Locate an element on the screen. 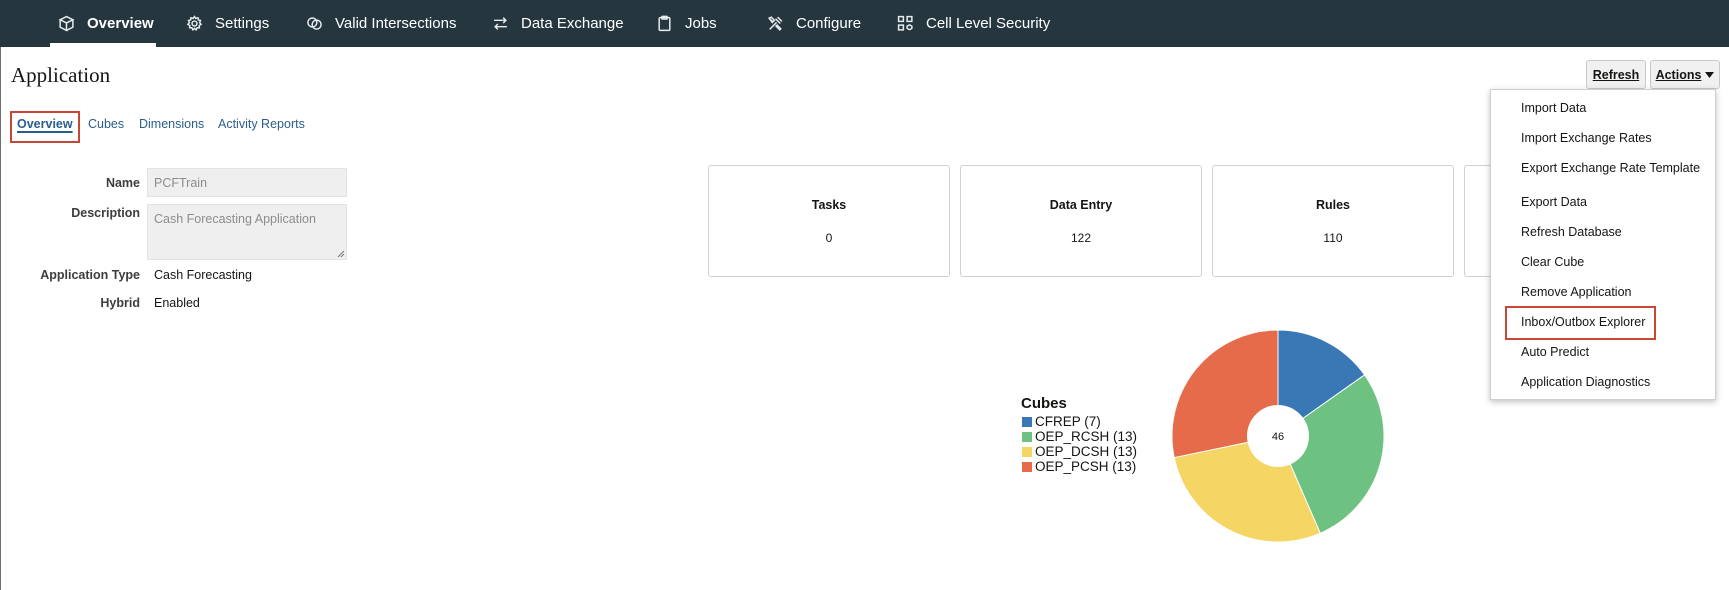  actions-button: Actions is located at coordinates (1685, 74).